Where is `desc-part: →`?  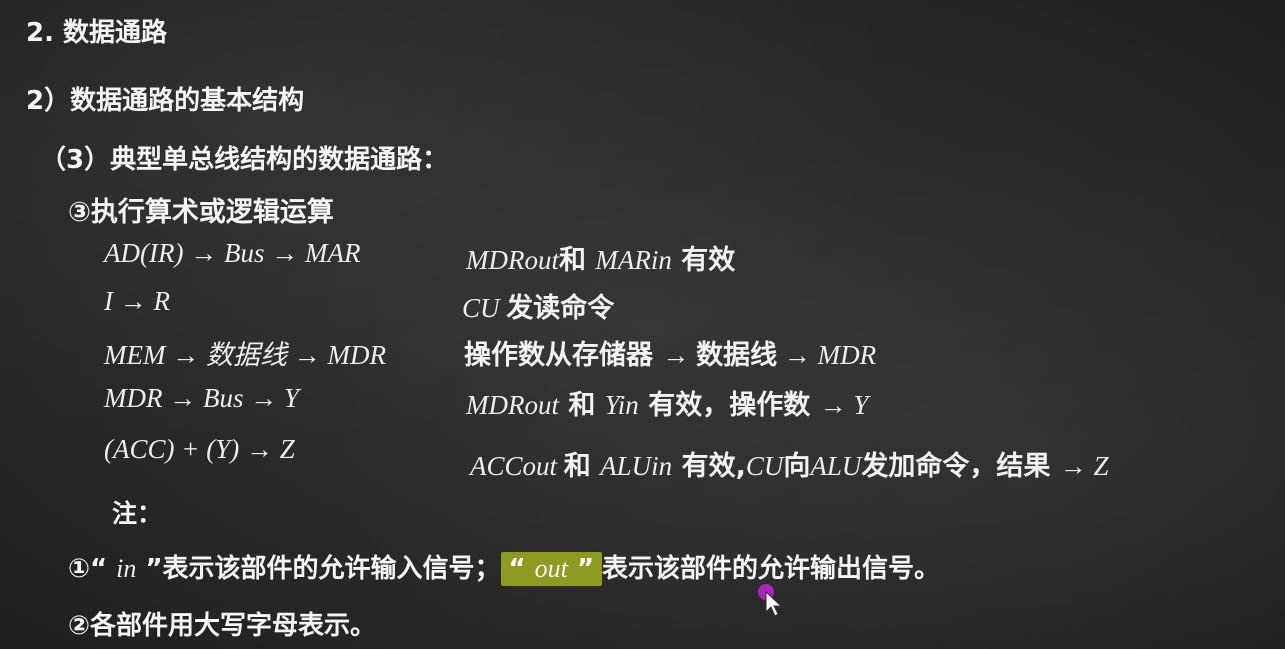 desc-part: → is located at coordinates (679, 355).